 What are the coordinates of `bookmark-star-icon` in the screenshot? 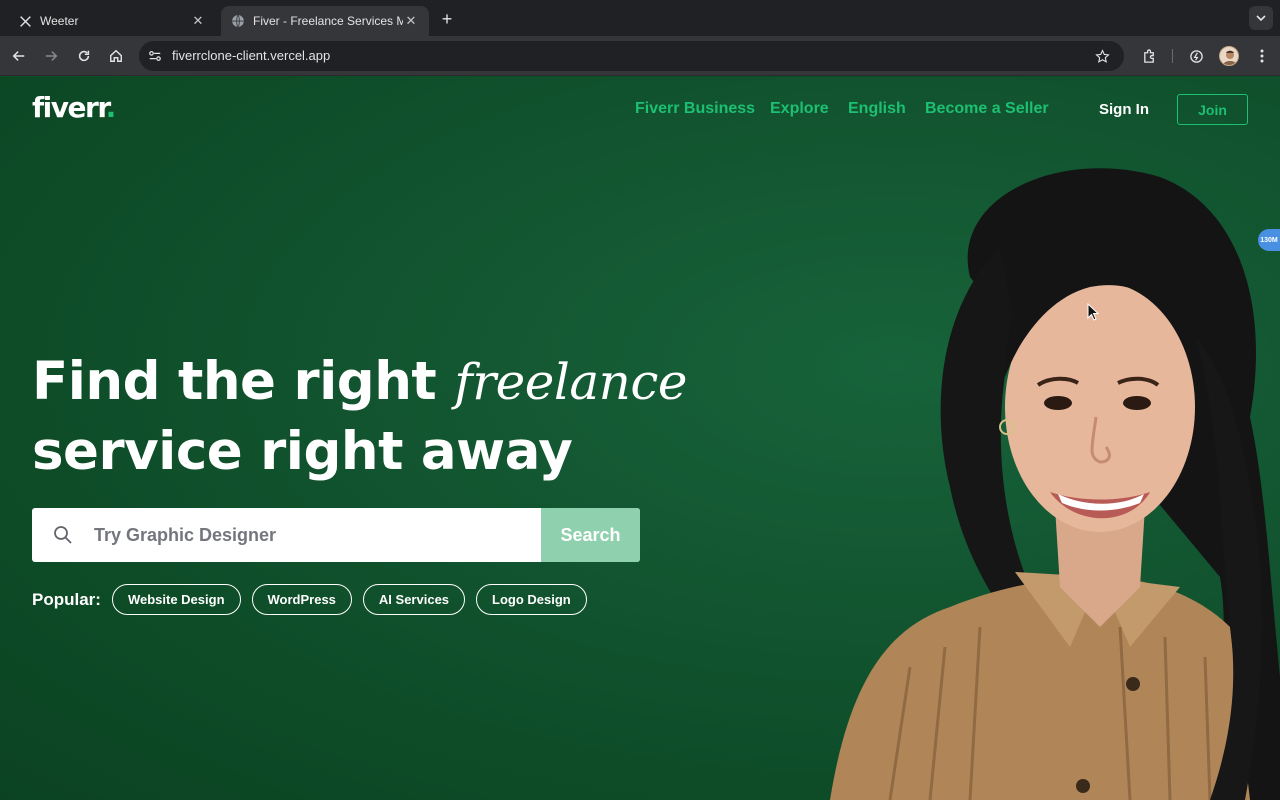 It's located at (1102, 56).